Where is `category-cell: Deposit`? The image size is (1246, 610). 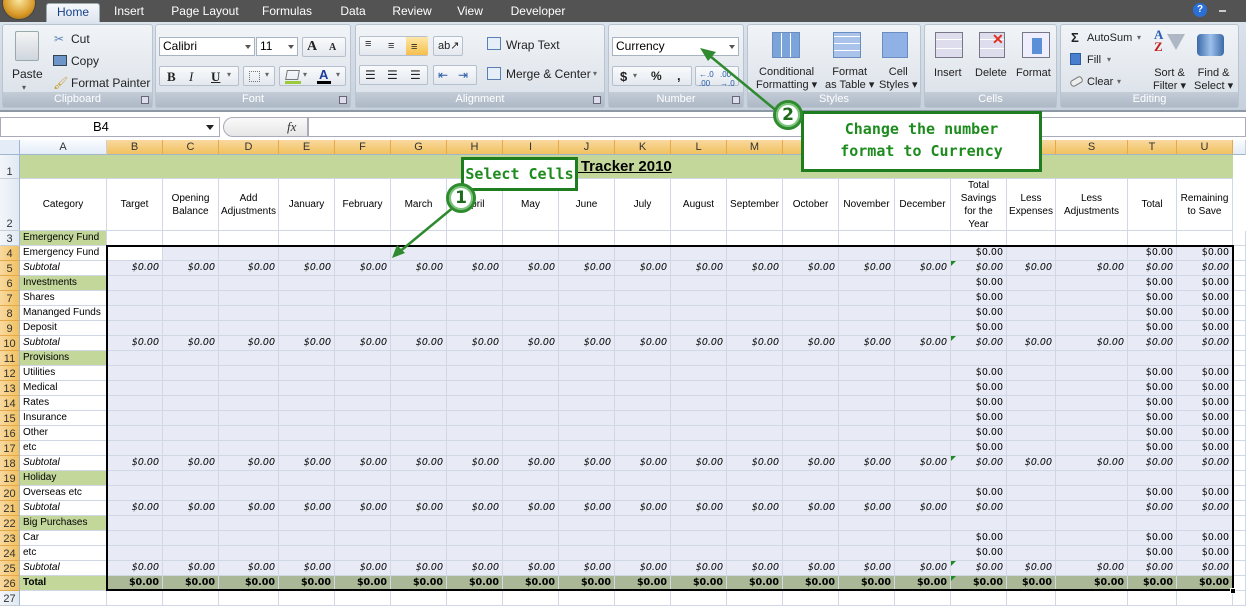
category-cell: Deposit is located at coordinates (63, 328).